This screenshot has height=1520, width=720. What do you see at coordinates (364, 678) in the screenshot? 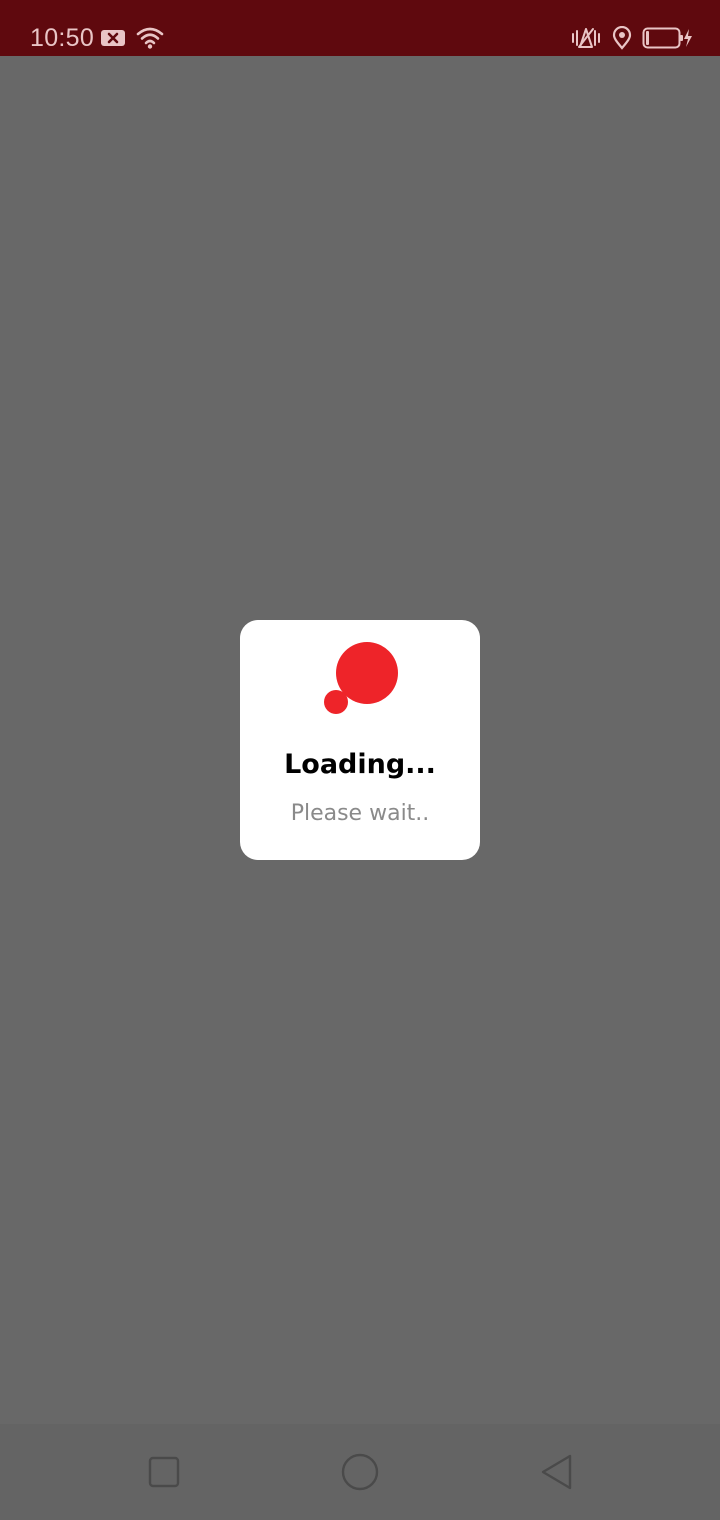
I see `logo-icon` at bounding box center [364, 678].